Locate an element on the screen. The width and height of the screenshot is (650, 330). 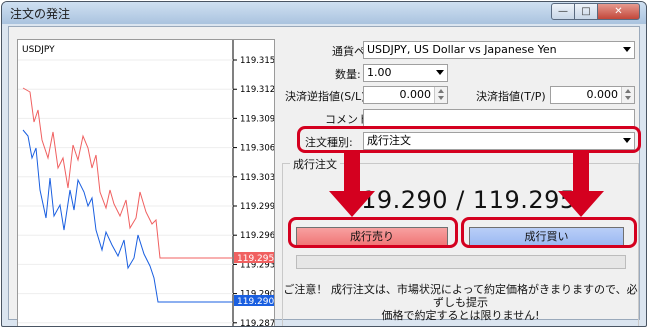
ask-price-tag-text: 119.295 is located at coordinates (255, 259).